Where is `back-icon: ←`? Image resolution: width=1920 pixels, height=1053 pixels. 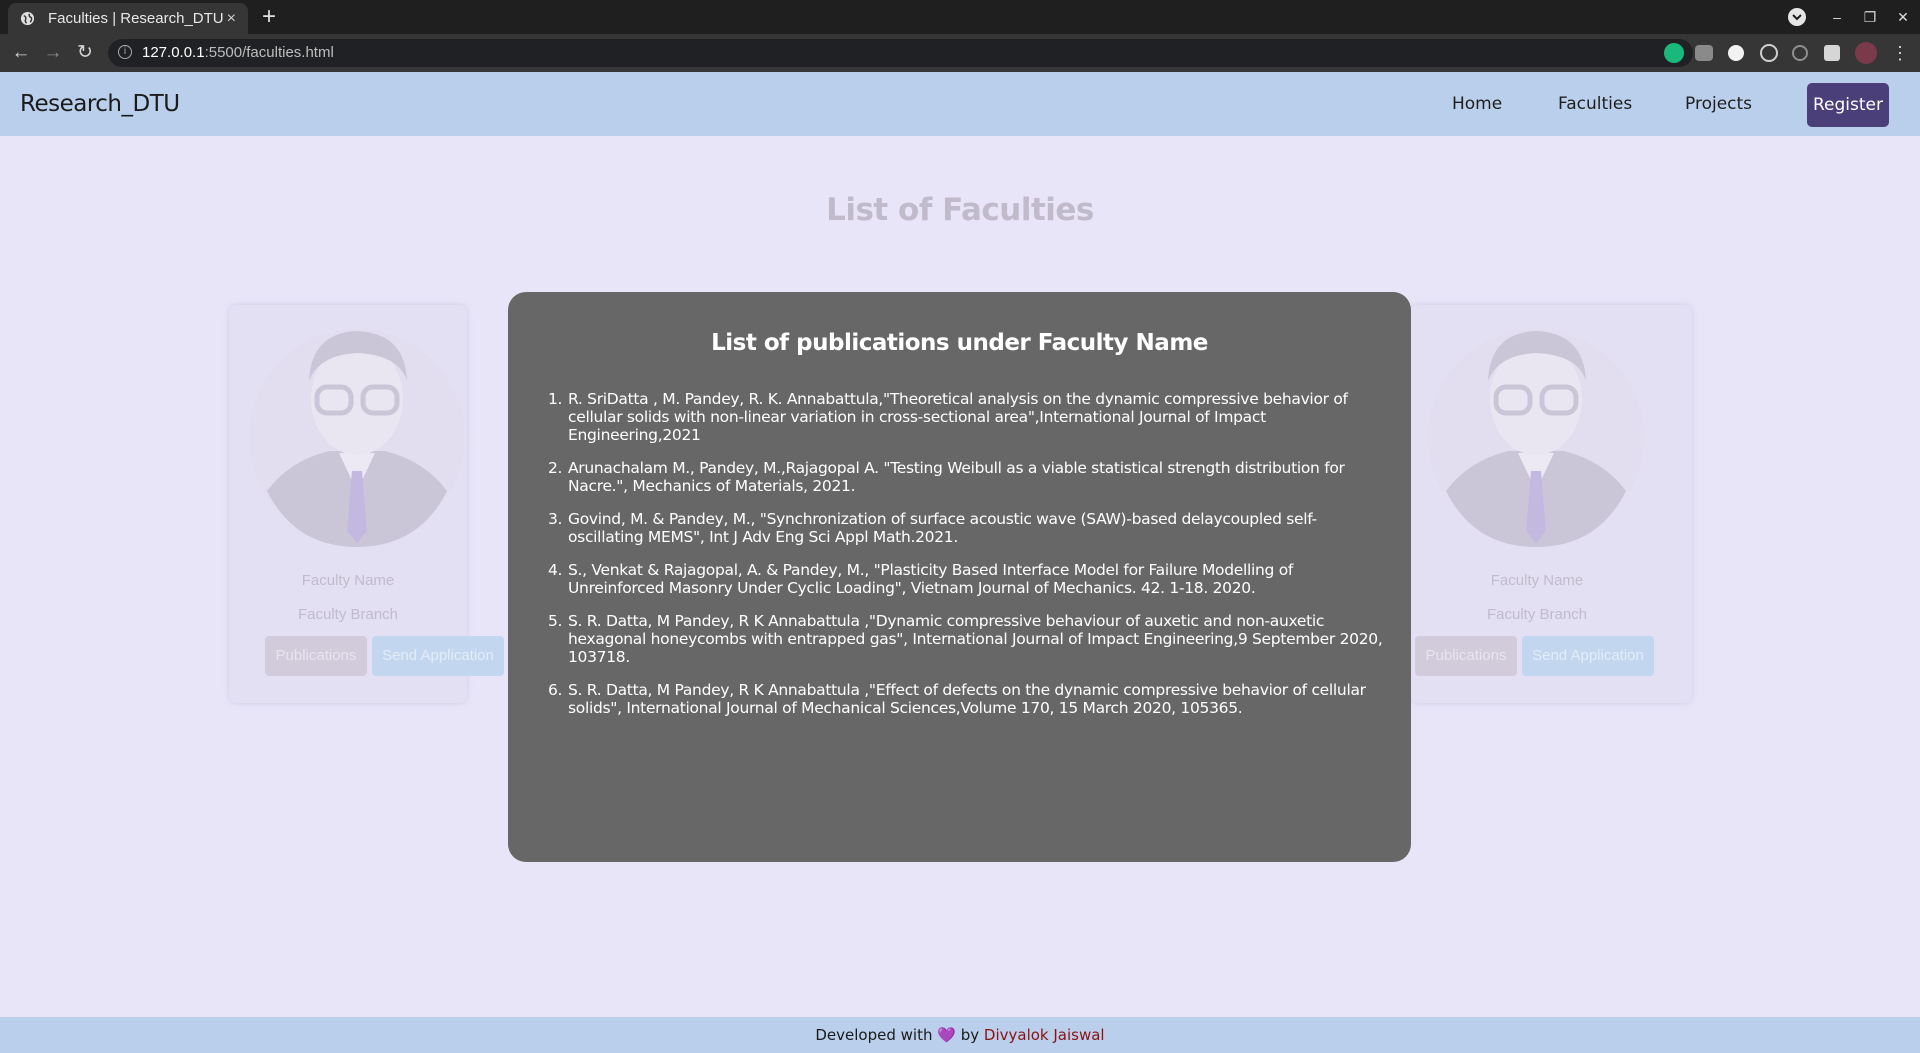
back-icon: ← is located at coordinates (21, 53).